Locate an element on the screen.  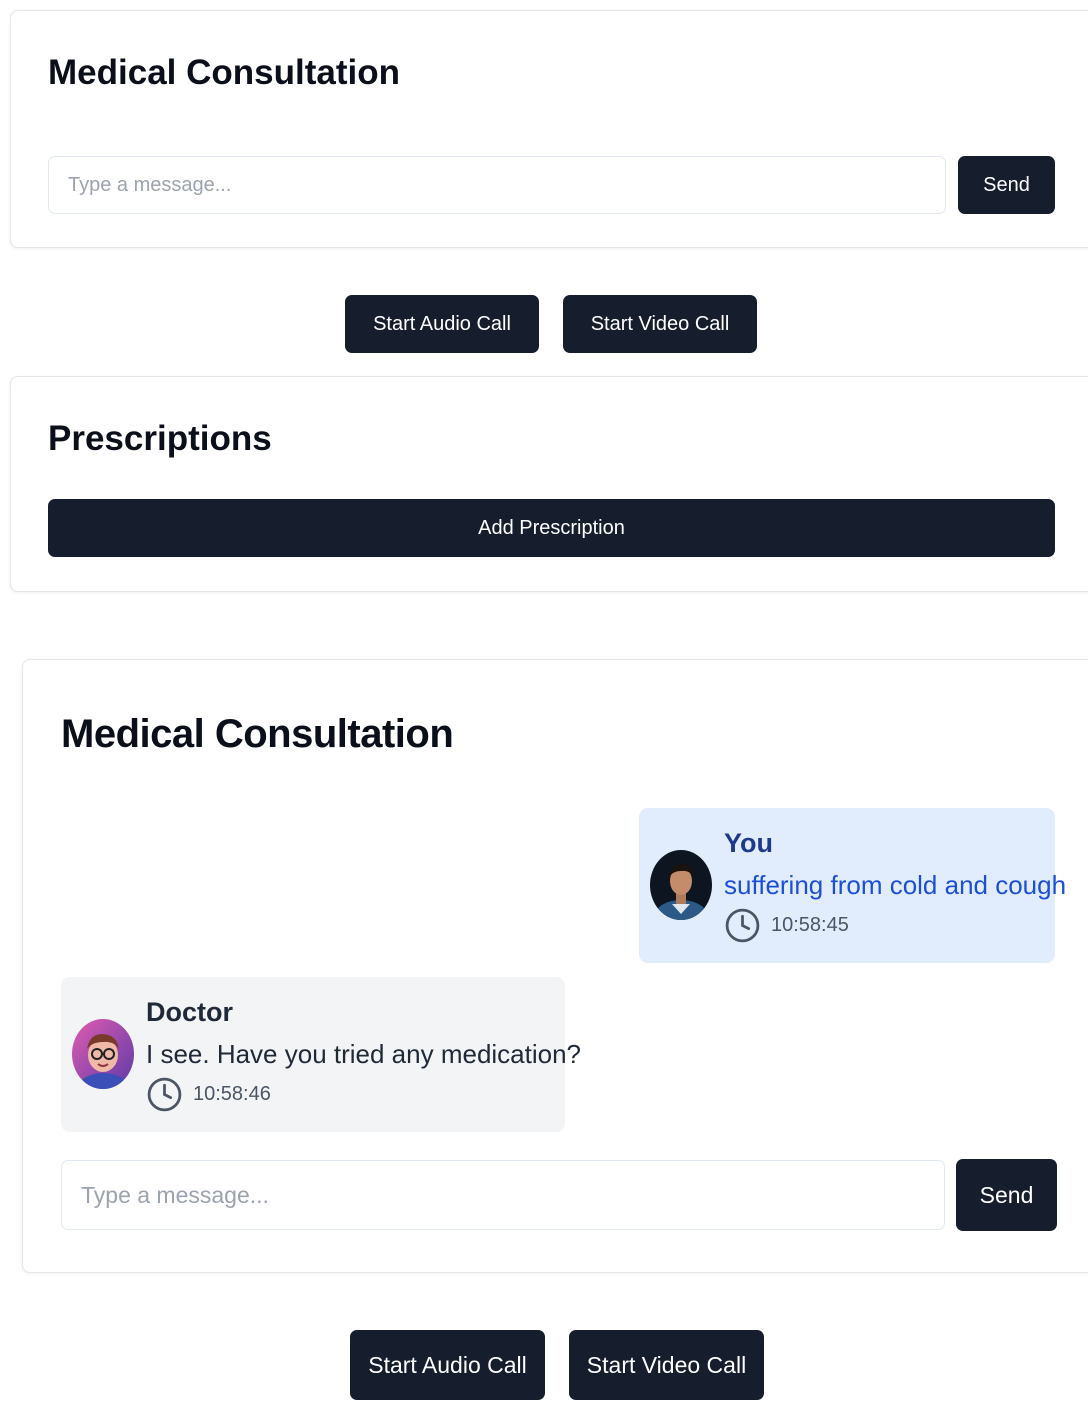
message-timestamp: 10:58:46 is located at coordinates (208, 1094).